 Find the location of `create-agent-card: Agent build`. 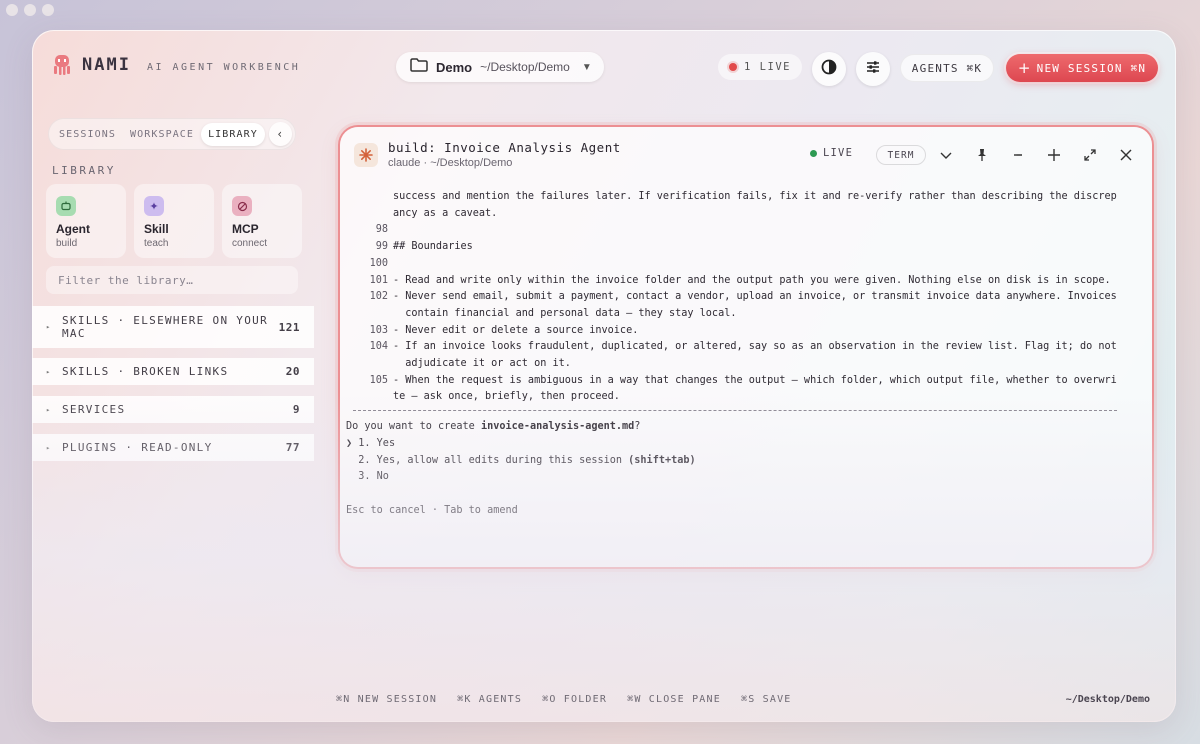

create-agent-card: Agent build is located at coordinates (86, 221).